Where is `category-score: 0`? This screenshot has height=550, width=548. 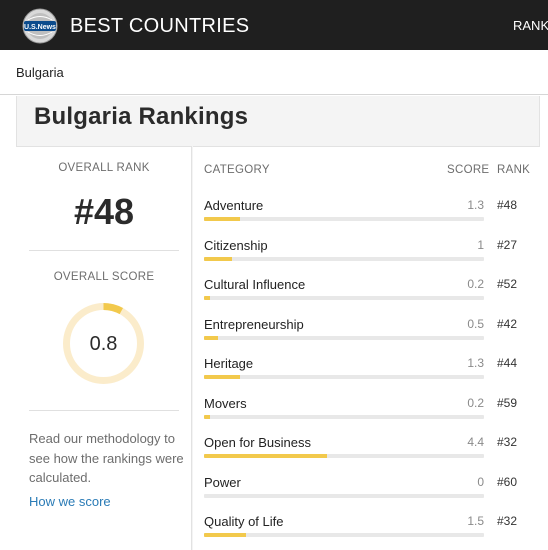 category-score: 0 is located at coordinates (480, 482).